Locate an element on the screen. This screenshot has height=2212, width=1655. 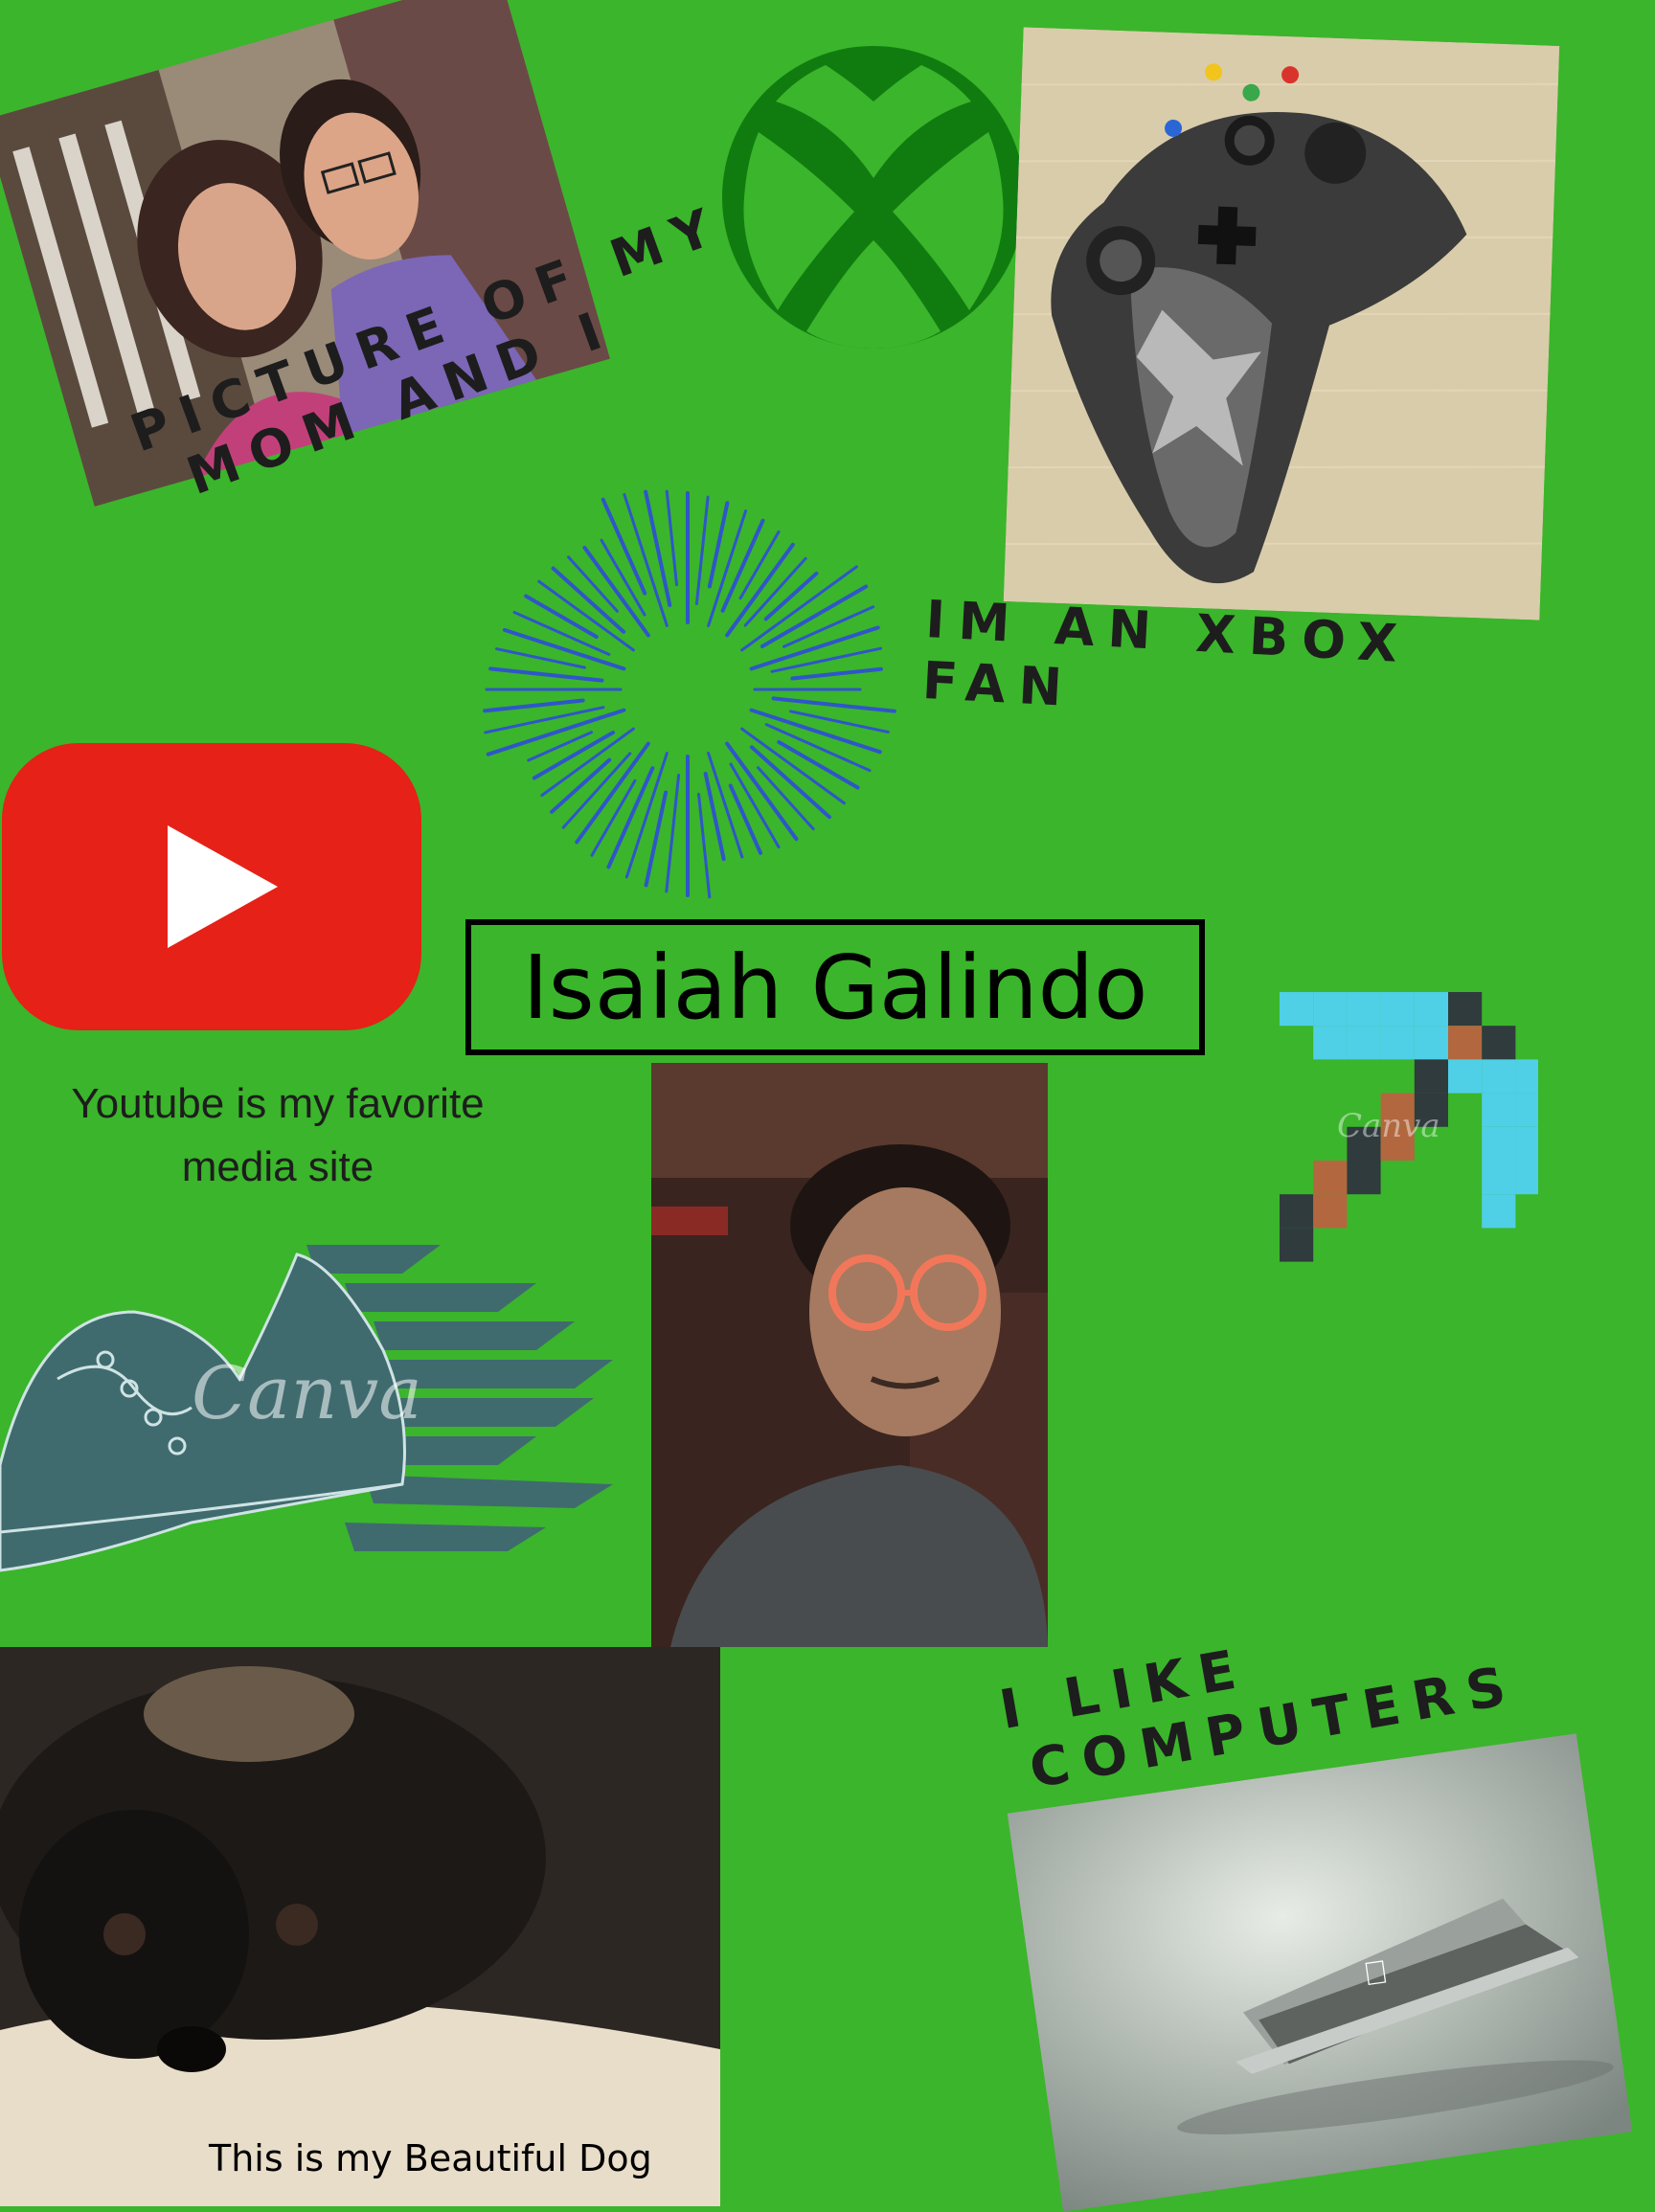
running-shoe-icon: Canva is located at coordinates (311, 1417).